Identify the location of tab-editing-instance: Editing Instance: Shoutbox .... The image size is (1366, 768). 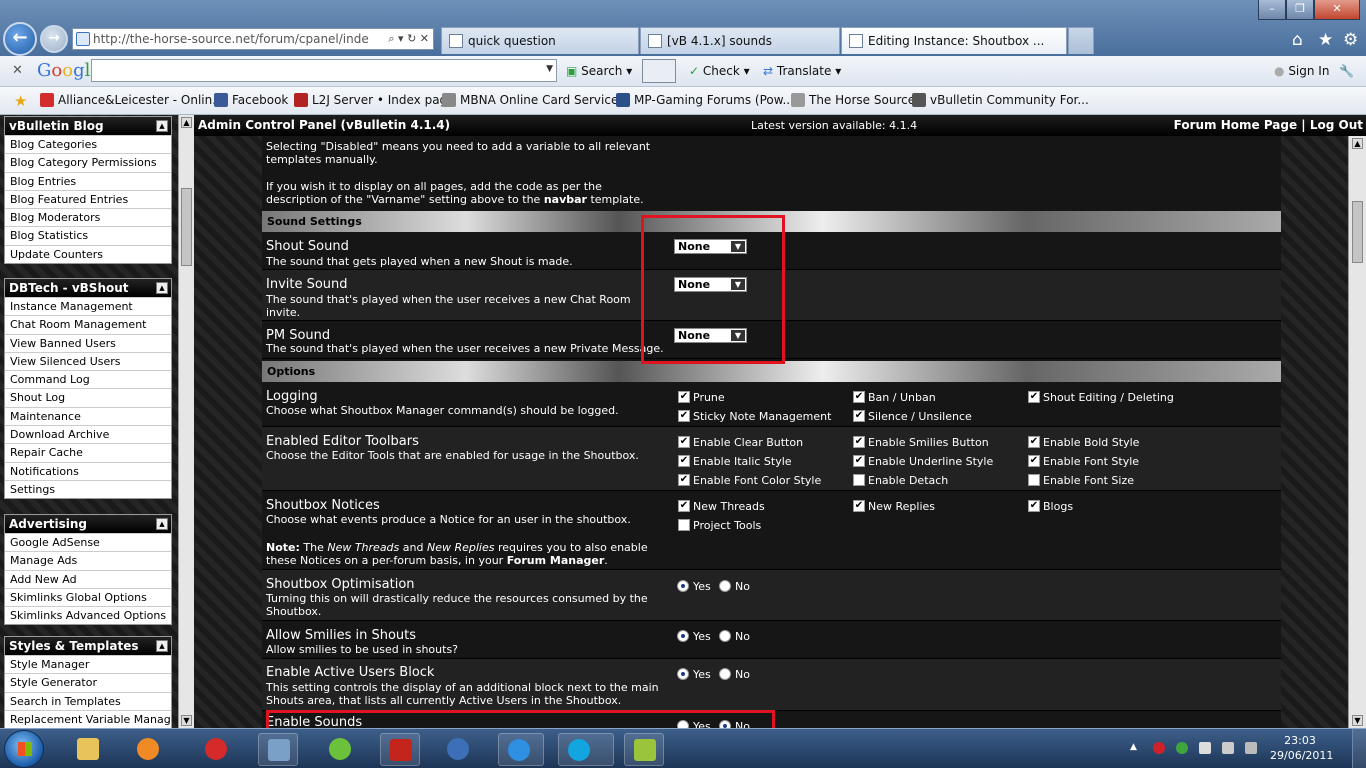
(954, 40).